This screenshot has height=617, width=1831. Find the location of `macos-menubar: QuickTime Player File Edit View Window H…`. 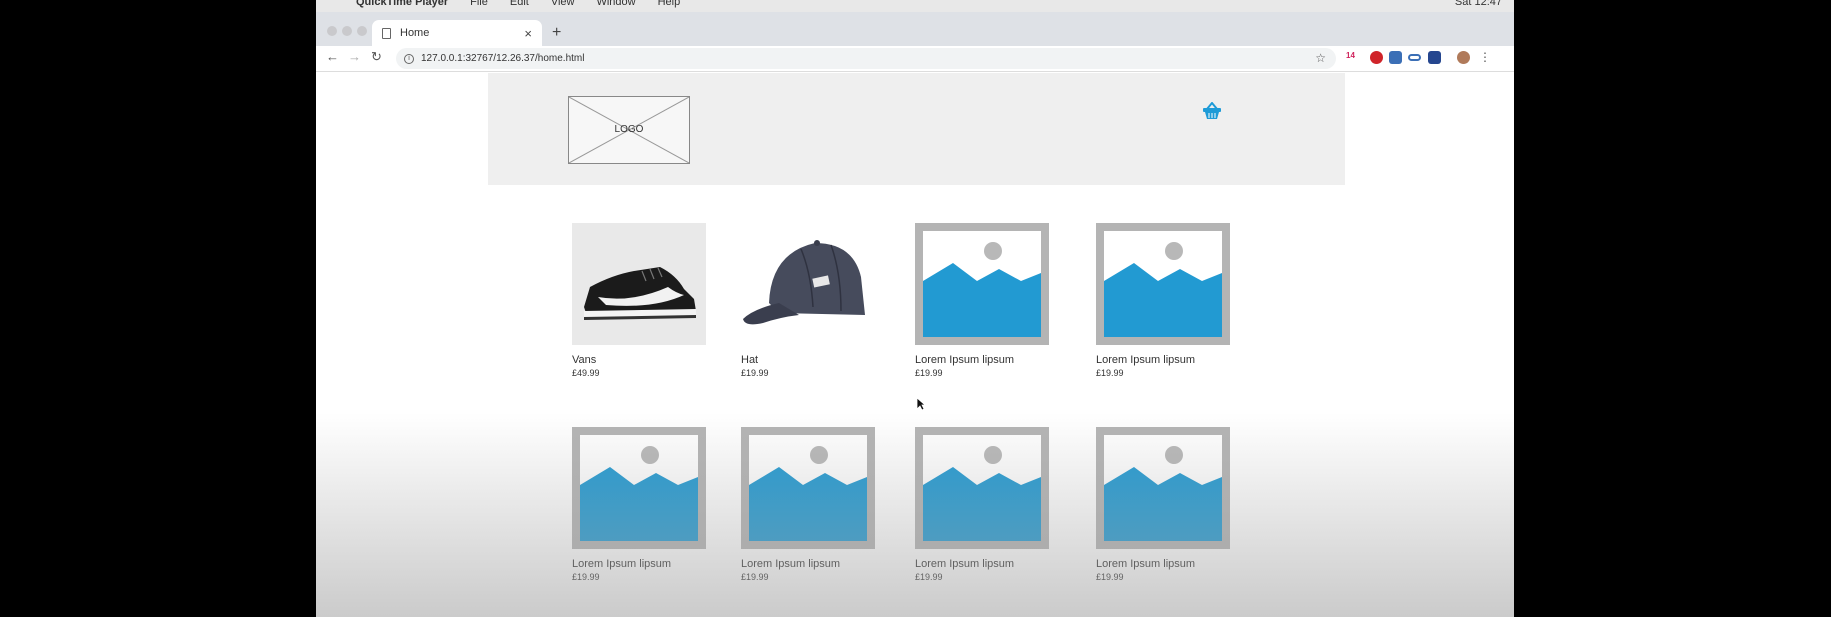

macos-menubar: QuickTime Player File Edit View Window H… is located at coordinates (915, 6).